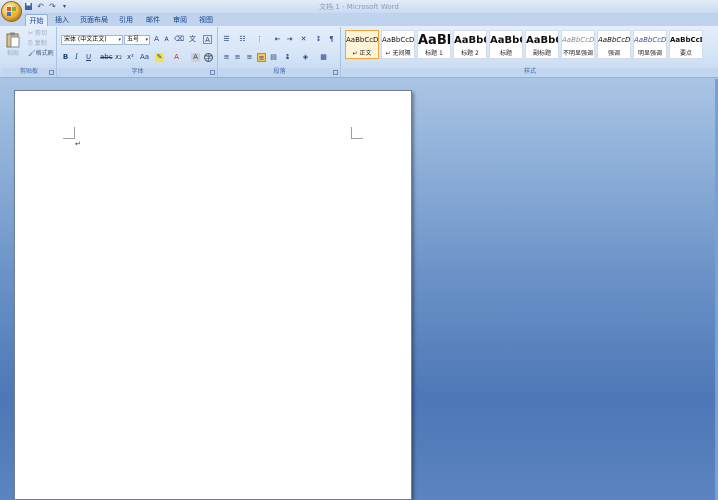 Image resolution: width=718 pixels, height=500 pixels. What do you see at coordinates (685, 53) in the screenshot?
I see `style-name: 要点` at bounding box center [685, 53].